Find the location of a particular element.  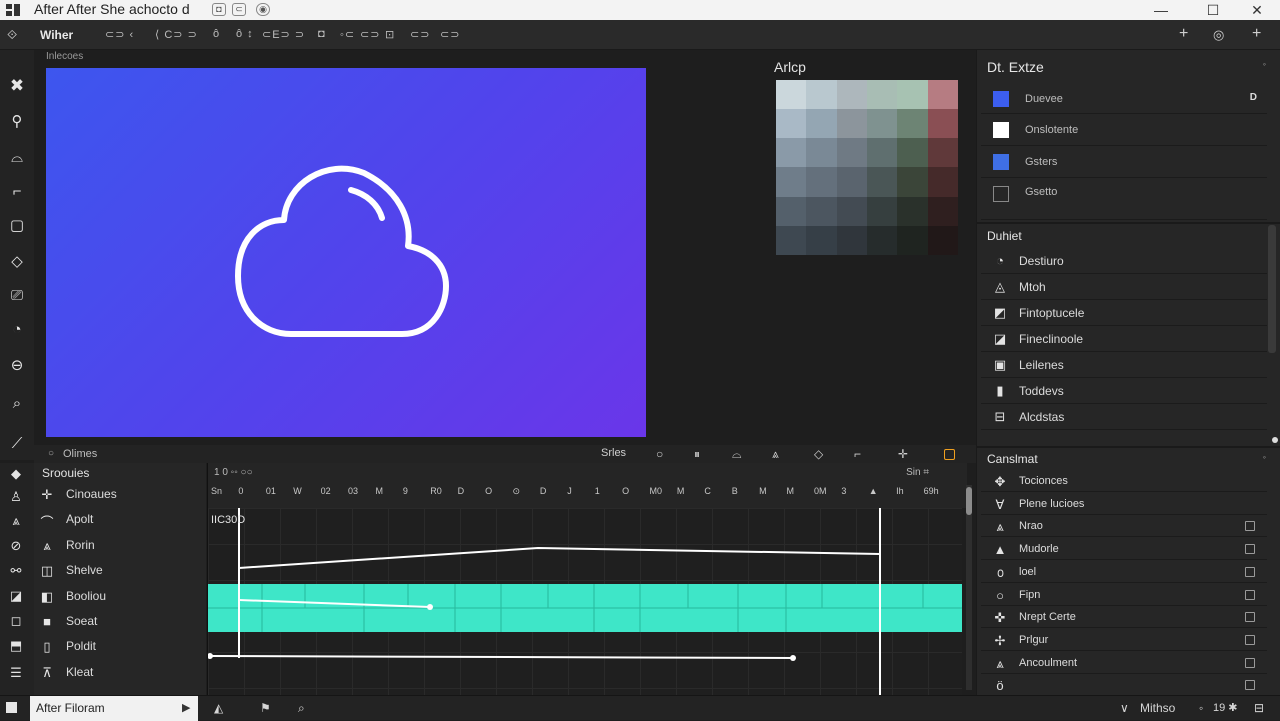

back-icon: ⊂ is located at coordinates (239, 9).